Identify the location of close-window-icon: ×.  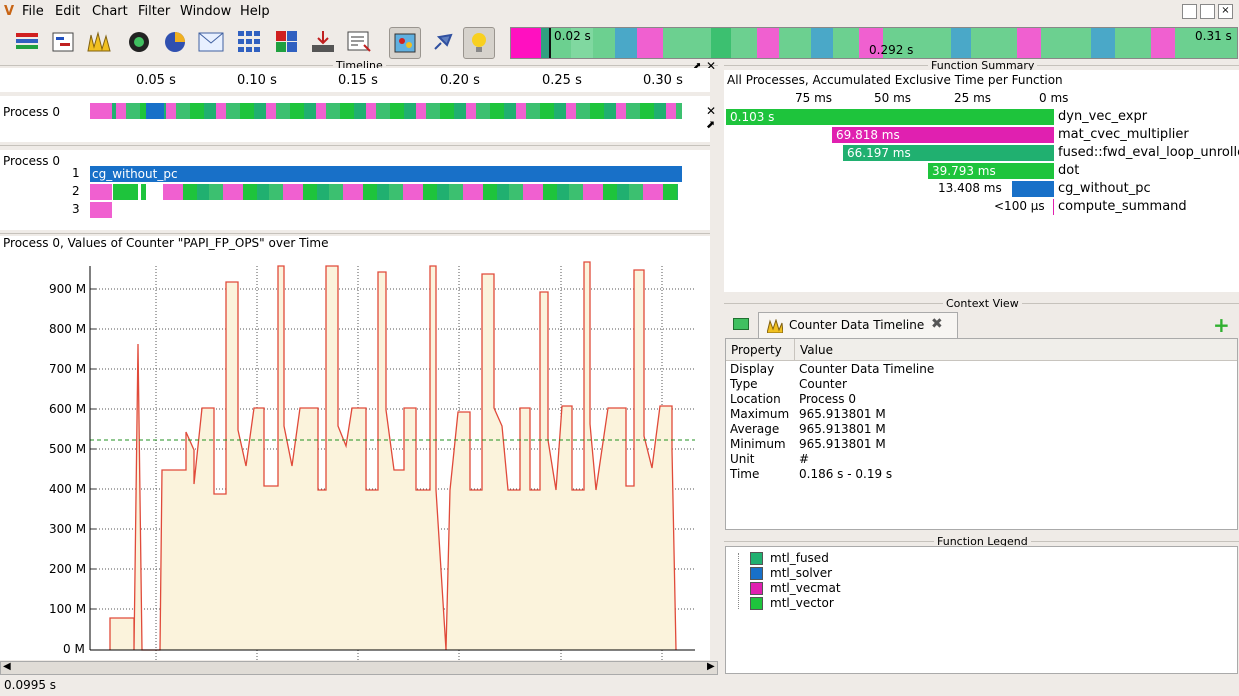
(1225, 11).